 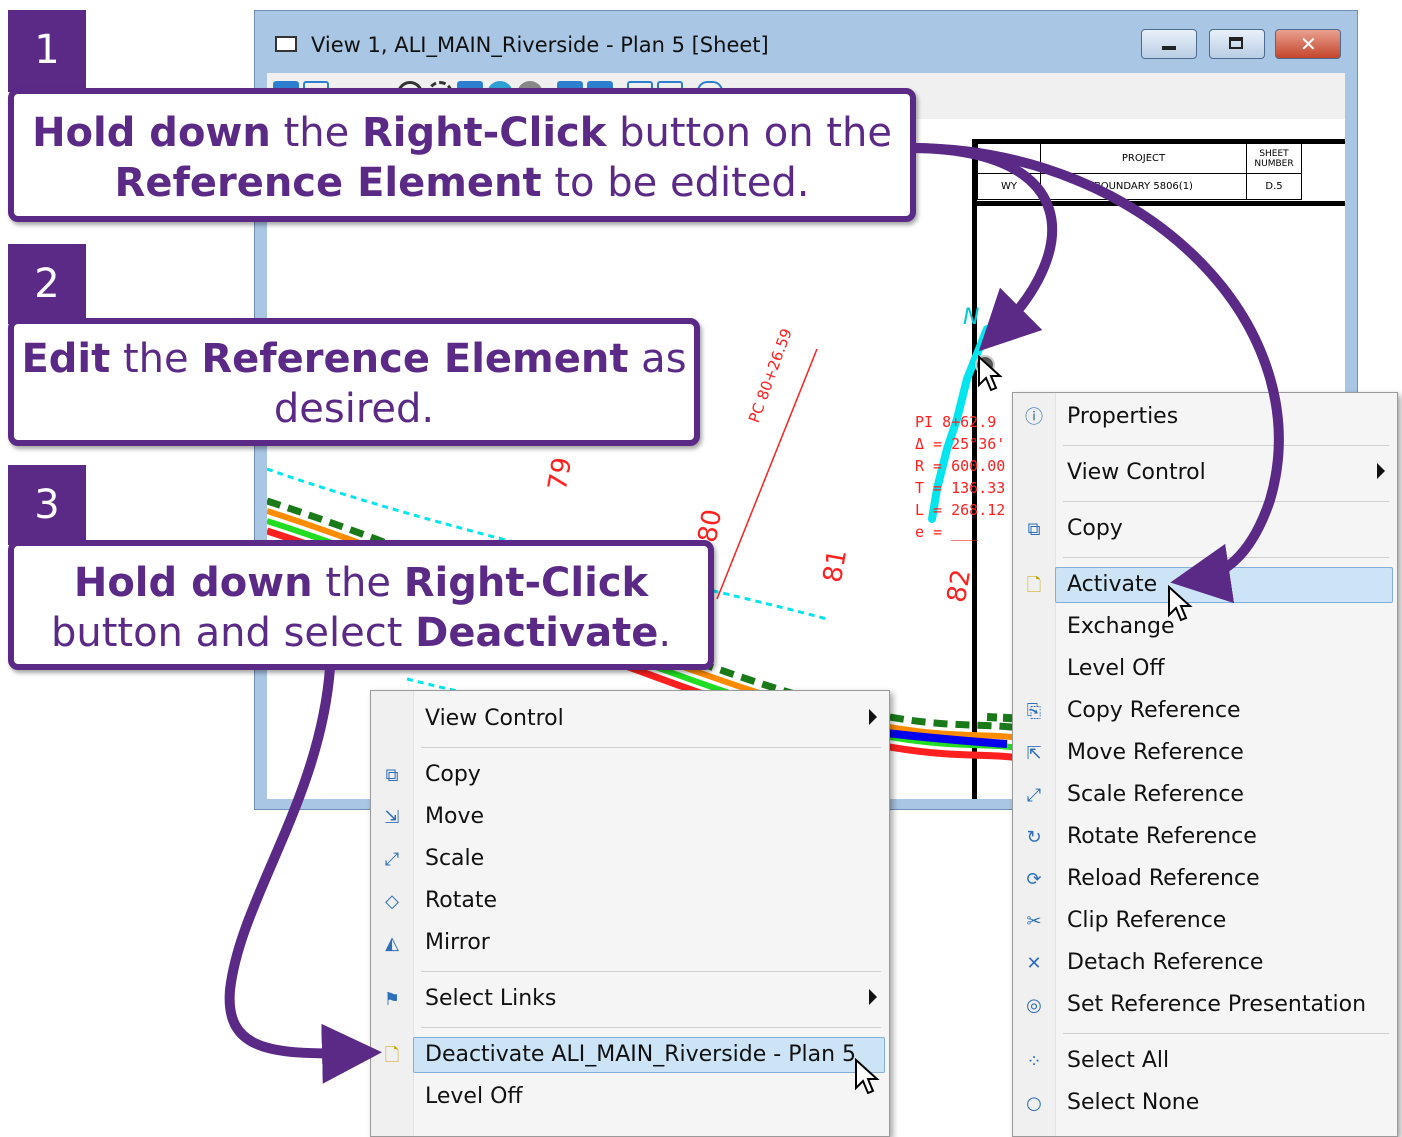 I want to click on menu-item-label: Mirror, so click(x=457, y=942).